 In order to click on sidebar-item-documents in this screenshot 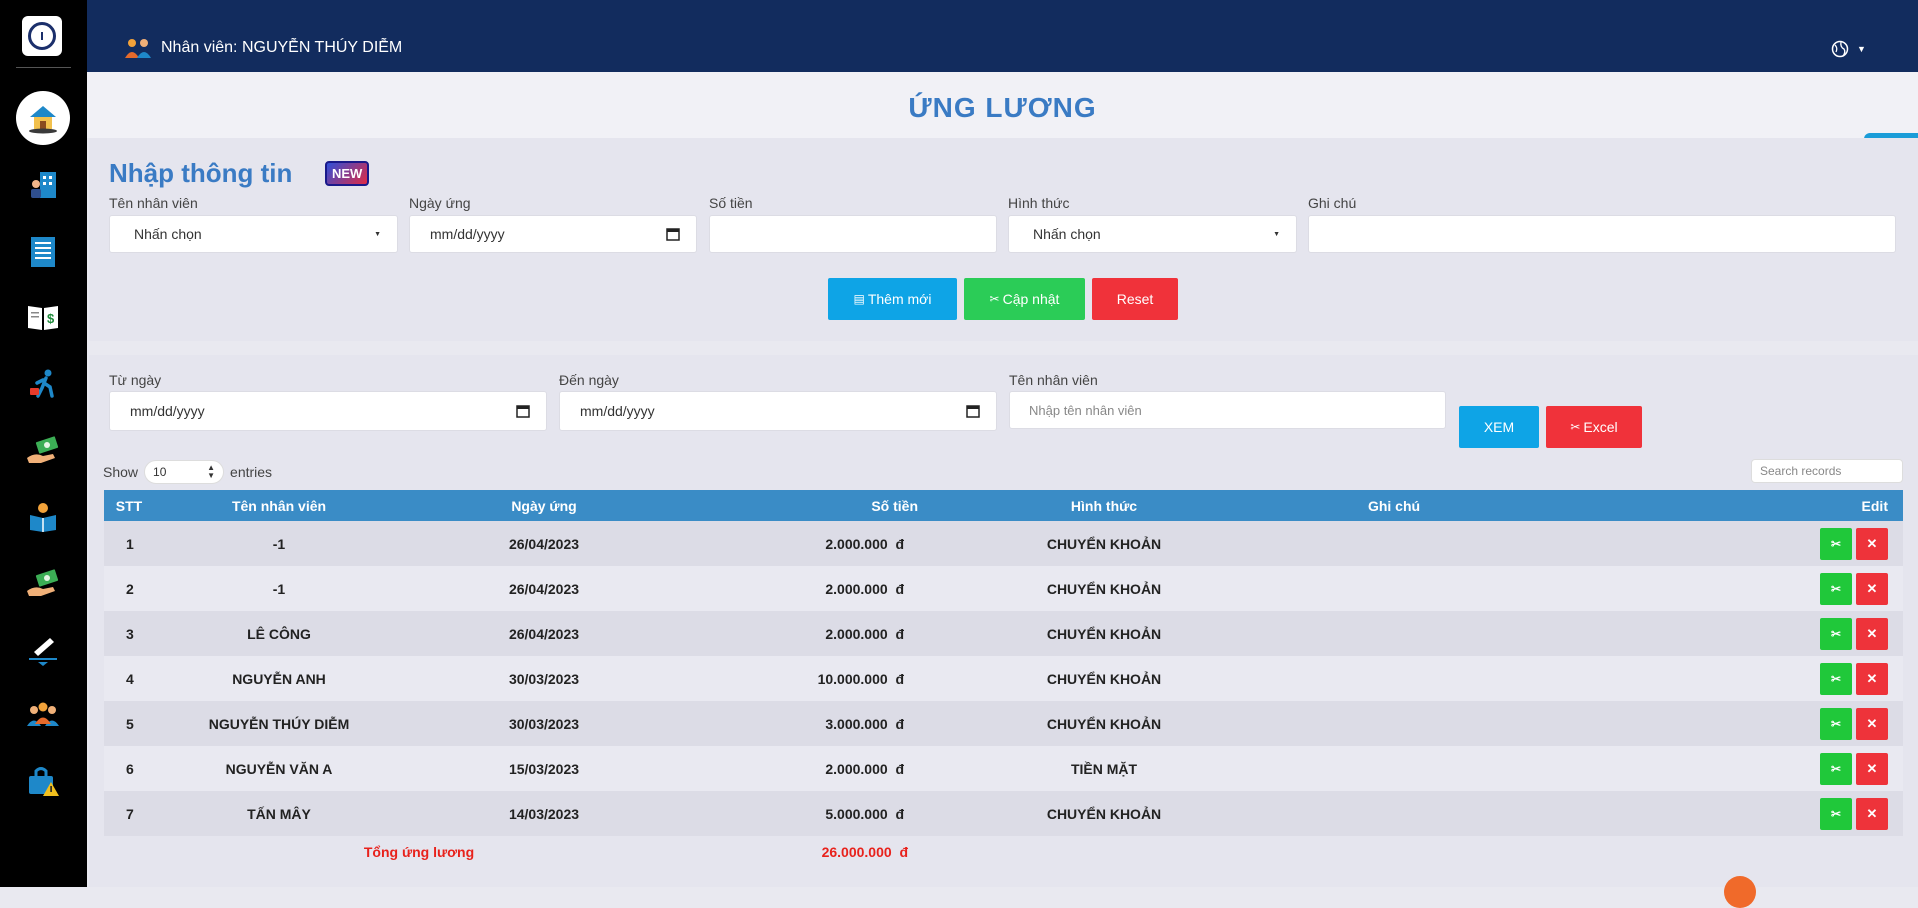, I will do `click(43, 252)`.